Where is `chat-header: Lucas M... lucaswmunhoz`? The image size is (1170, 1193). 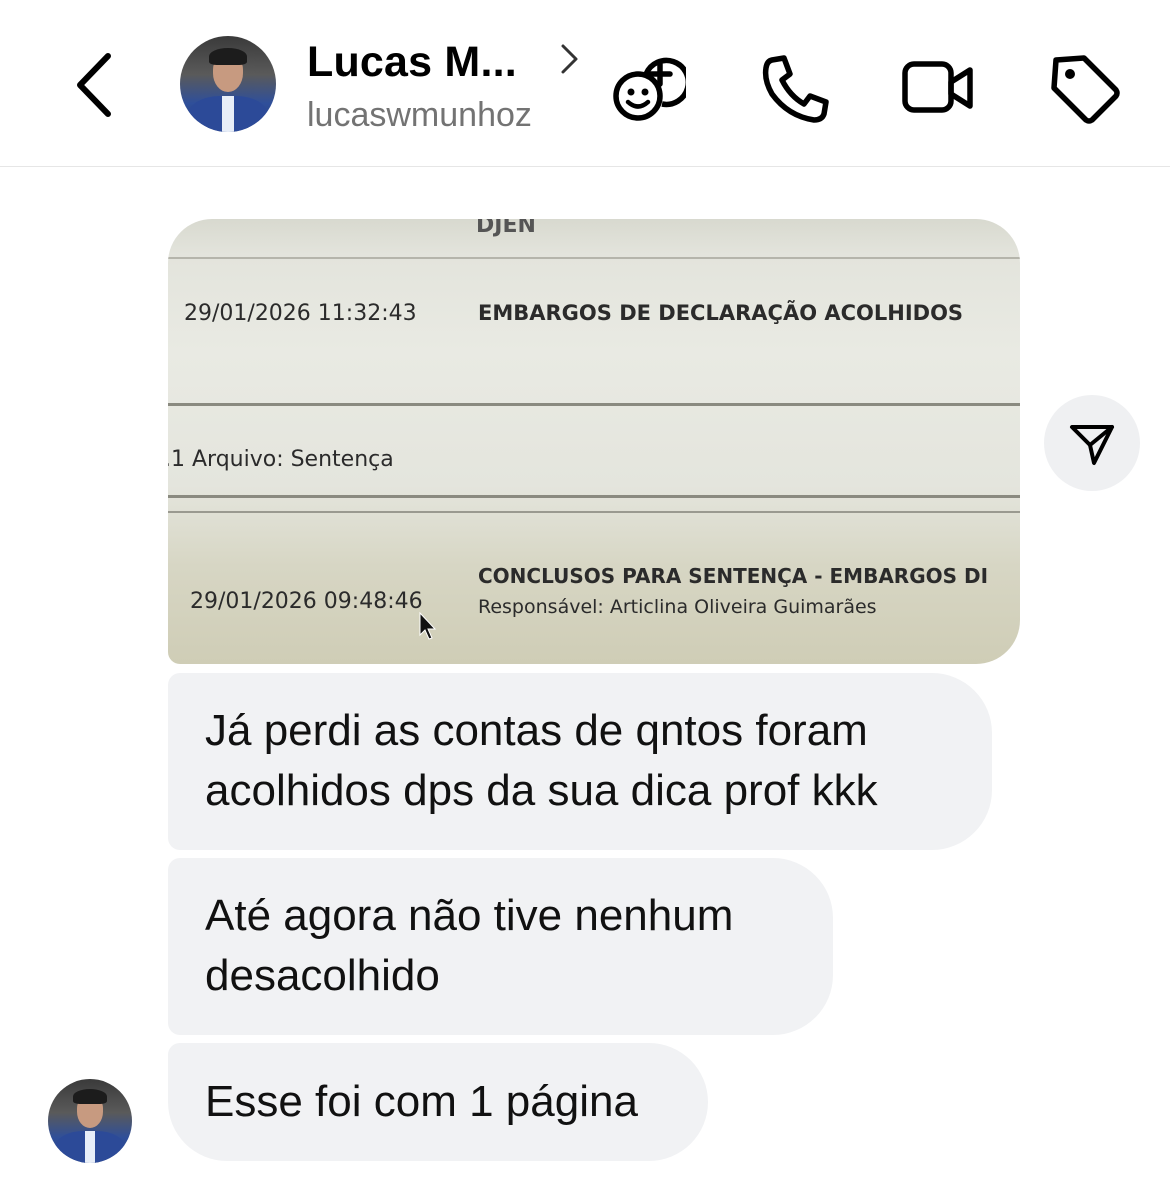
chat-header: Lucas M... lucaswmunhoz is located at coordinates (585, 83).